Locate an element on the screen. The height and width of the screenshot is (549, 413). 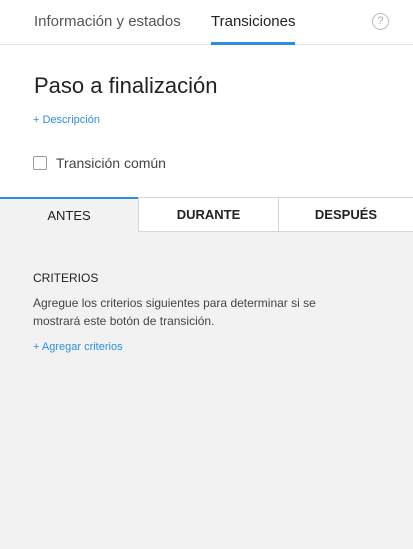
criteria-heading: CRITERIOS is located at coordinates (66, 278).